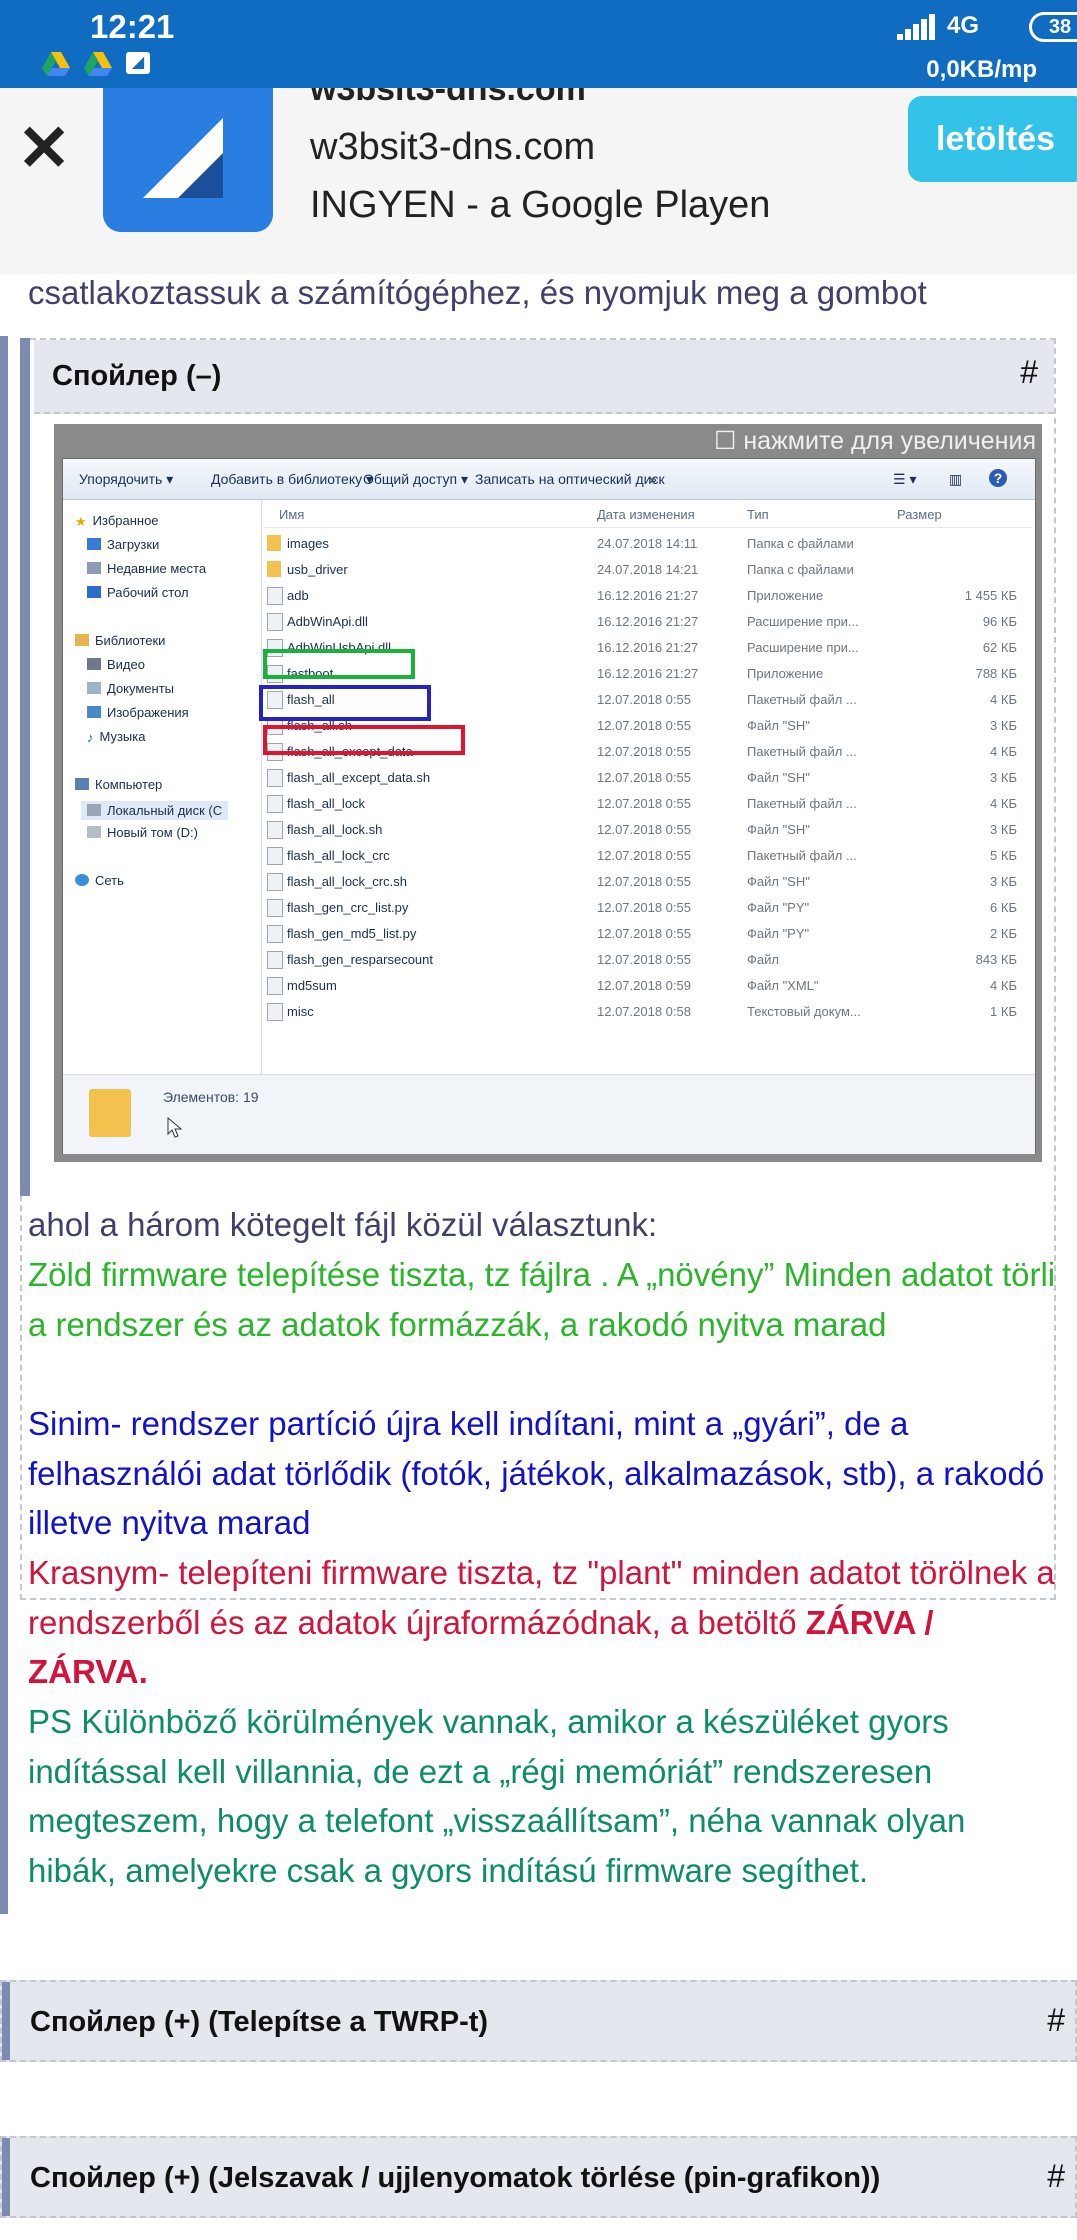  I want to click on file-size: 3 КБ, so click(1003, 881).